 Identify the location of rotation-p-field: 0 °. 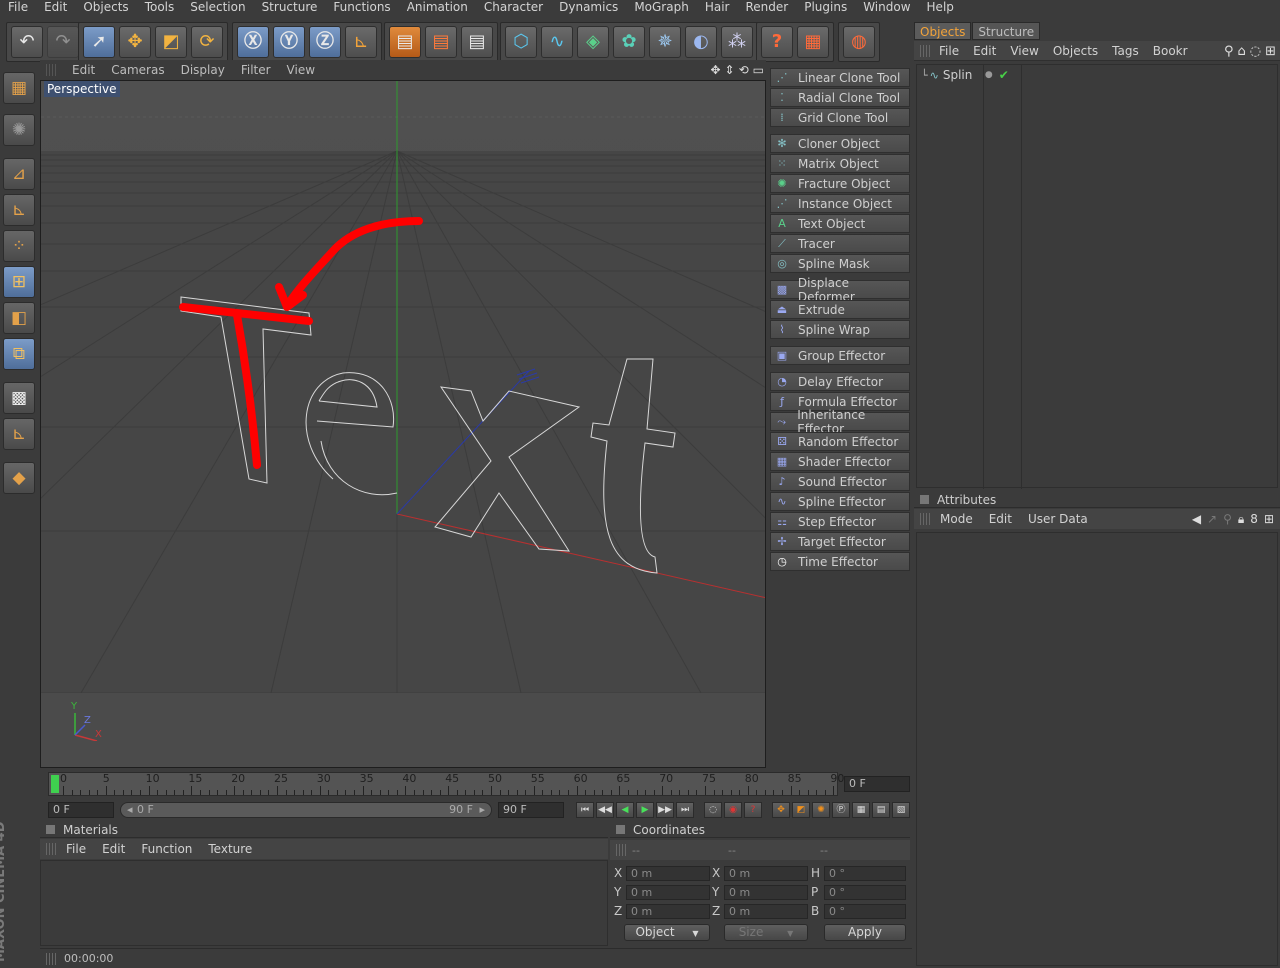
(865, 892).